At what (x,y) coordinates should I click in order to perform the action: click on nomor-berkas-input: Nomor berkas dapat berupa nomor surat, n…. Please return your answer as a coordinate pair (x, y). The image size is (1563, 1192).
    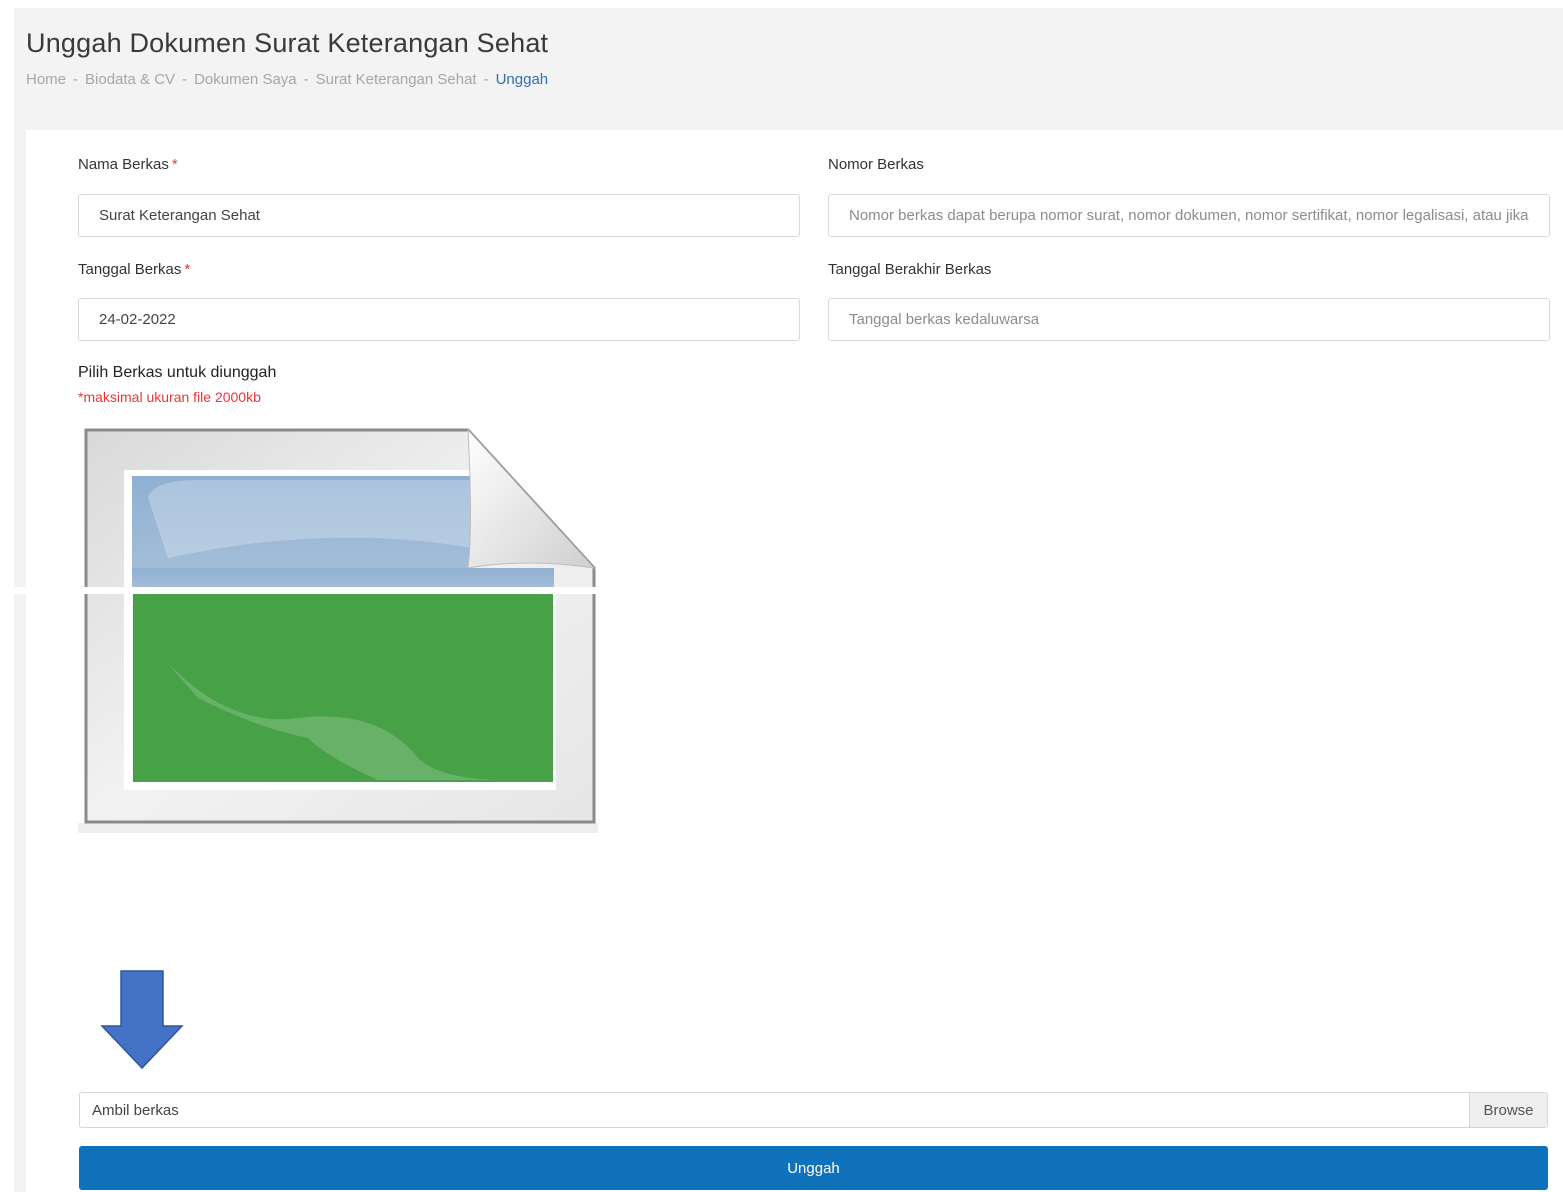
    Looking at the image, I should click on (1189, 215).